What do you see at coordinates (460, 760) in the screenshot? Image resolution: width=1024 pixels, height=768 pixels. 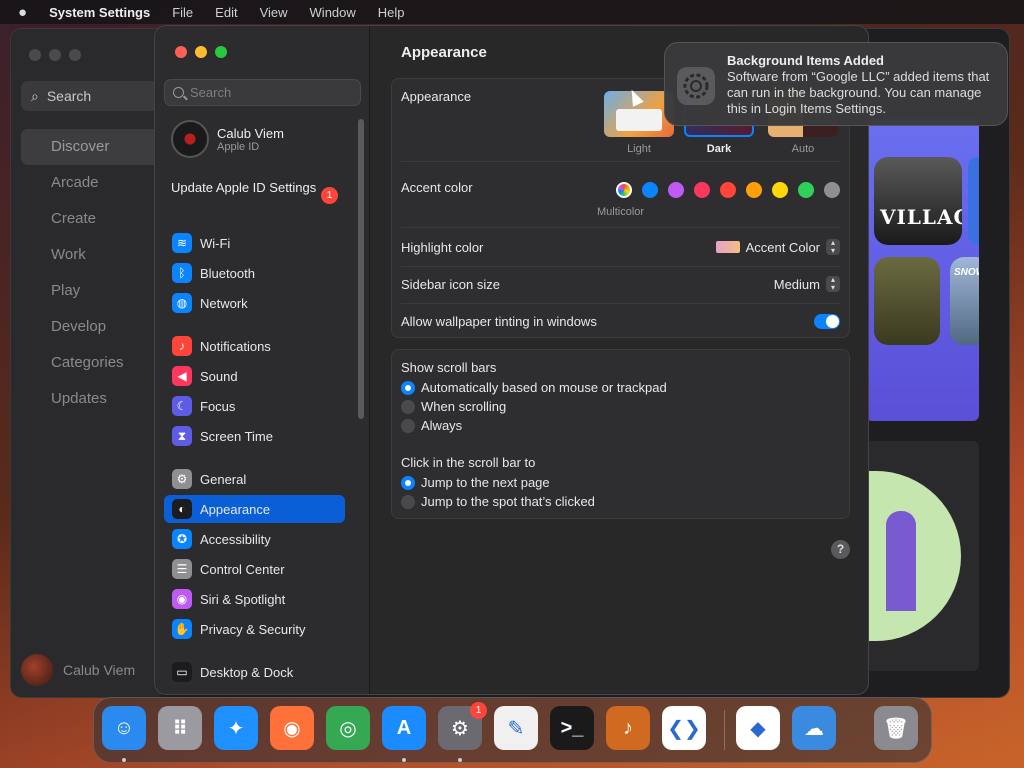 I see `running-indicator` at bounding box center [460, 760].